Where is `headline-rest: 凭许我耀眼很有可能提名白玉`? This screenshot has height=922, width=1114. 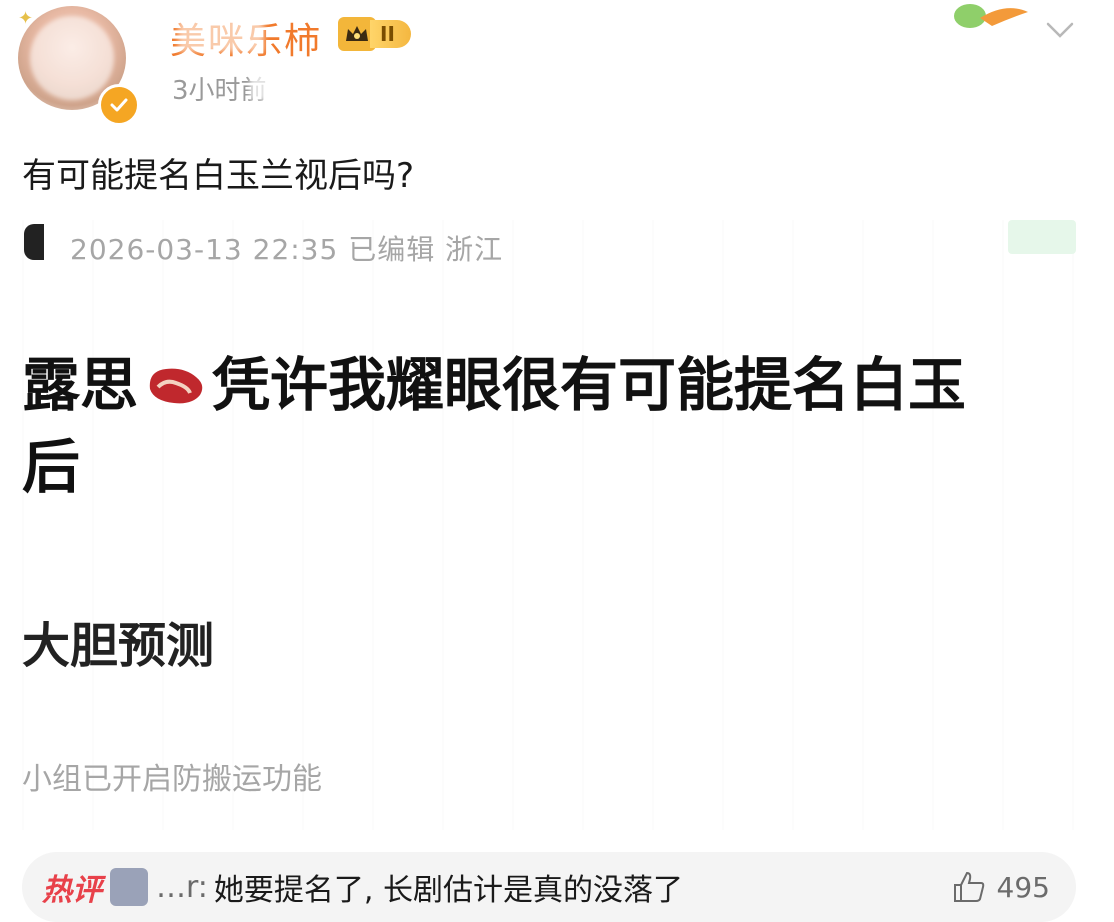 headline-rest: 凭许我耀眼很有可能提名白玉 is located at coordinates (589, 385).